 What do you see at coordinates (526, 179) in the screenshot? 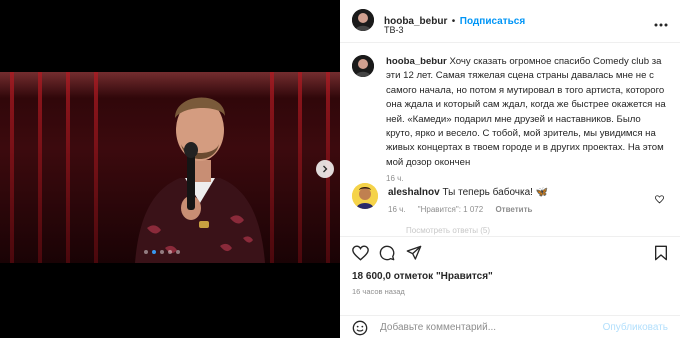
I see `caption-time: 16 ч.` at bounding box center [526, 179].